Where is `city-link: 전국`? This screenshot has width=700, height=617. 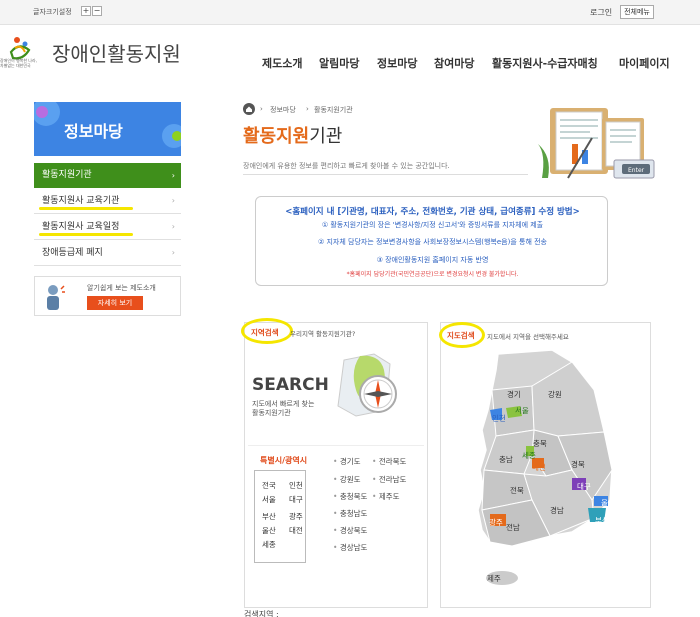 city-link: 전국 is located at coordinates (269, 485).